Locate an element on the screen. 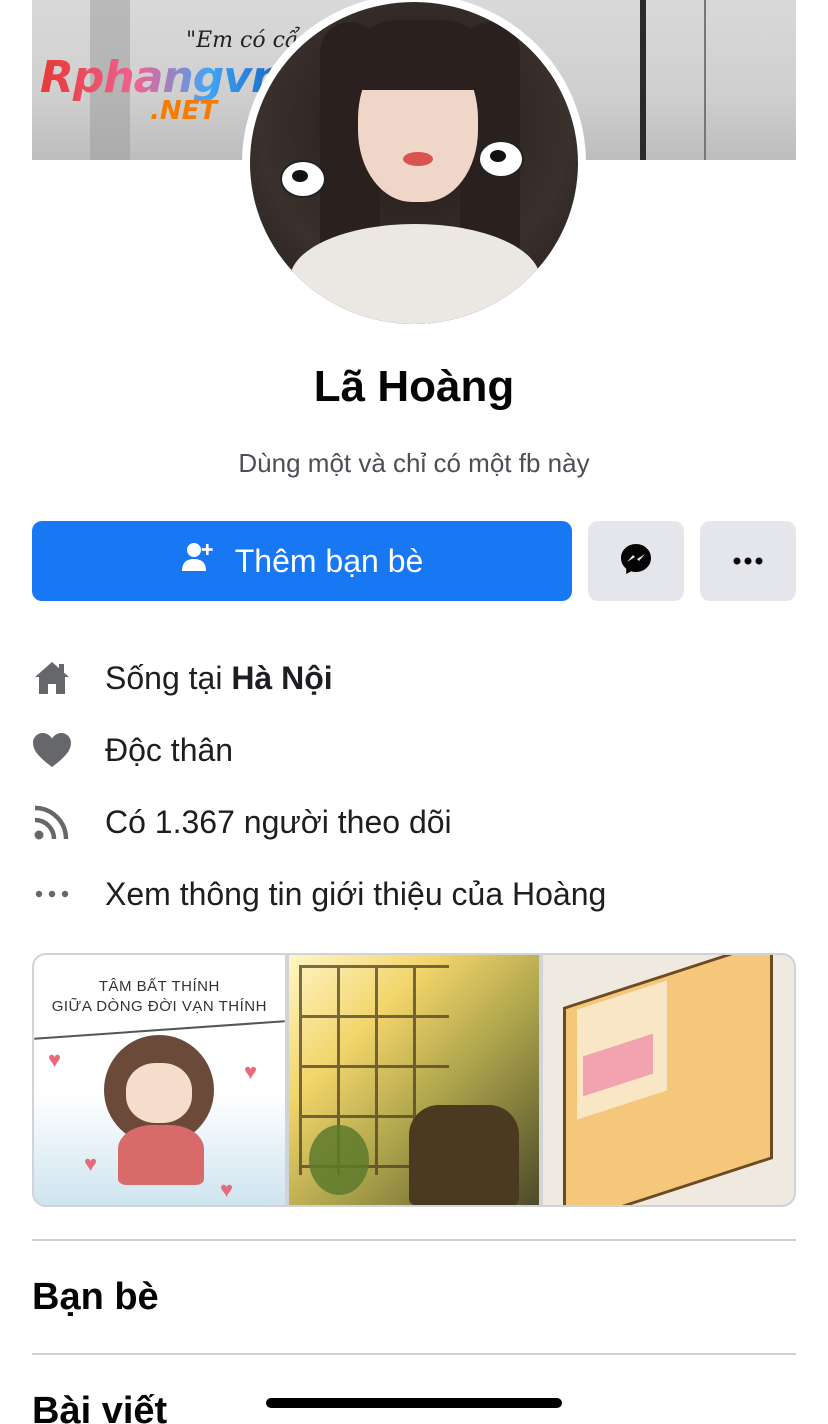 The height and width of the screenshot is (1424, 828). messenger-icon is located at coordinates (636, 561).